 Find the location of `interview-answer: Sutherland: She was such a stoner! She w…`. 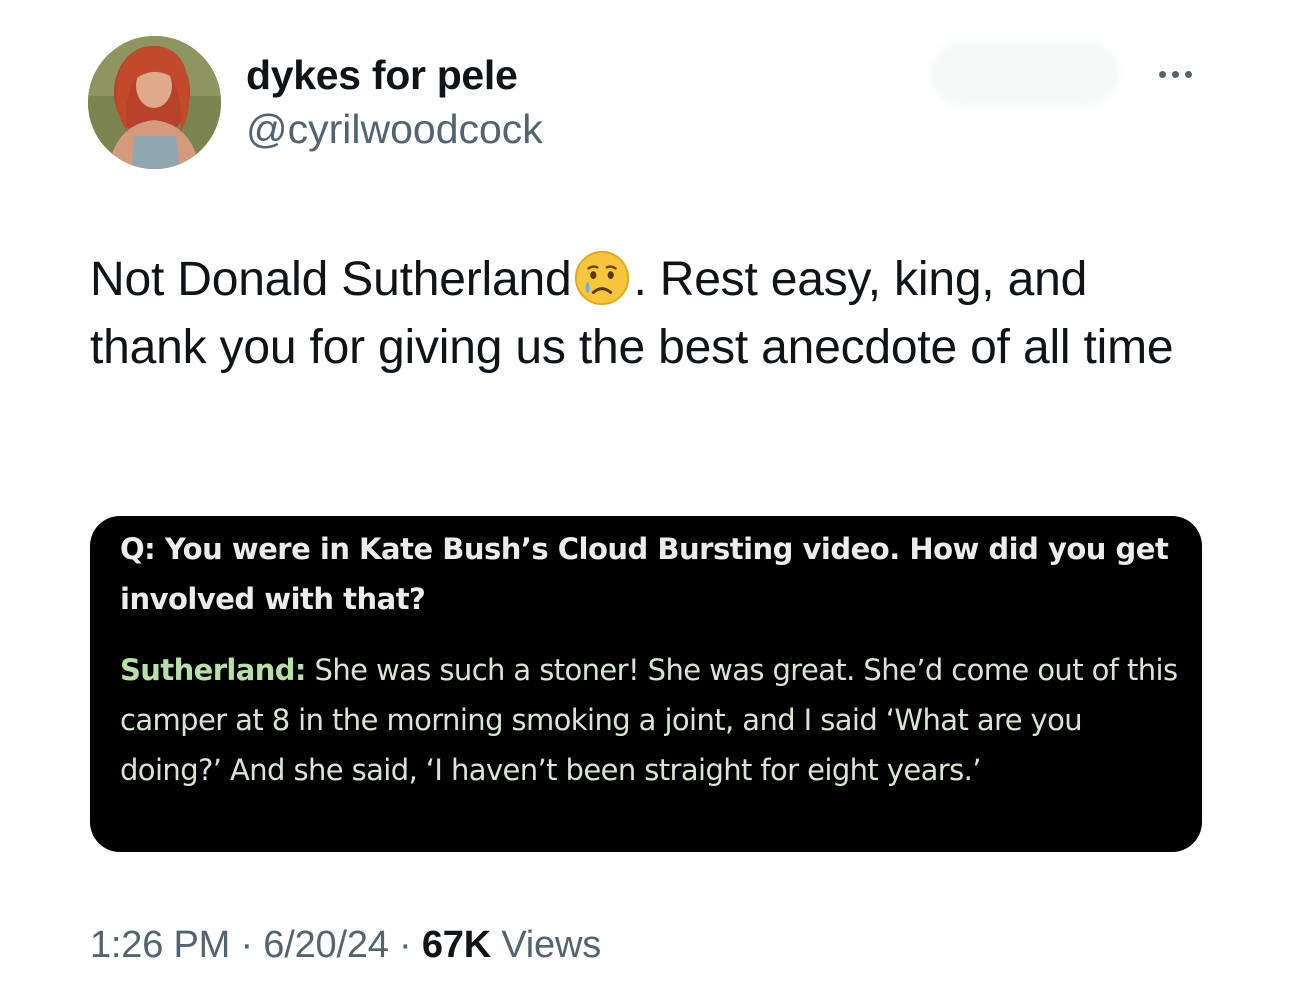

interview-answer: Sutherland: She was such a stoner! She w… is located at coordinates (650, 720).